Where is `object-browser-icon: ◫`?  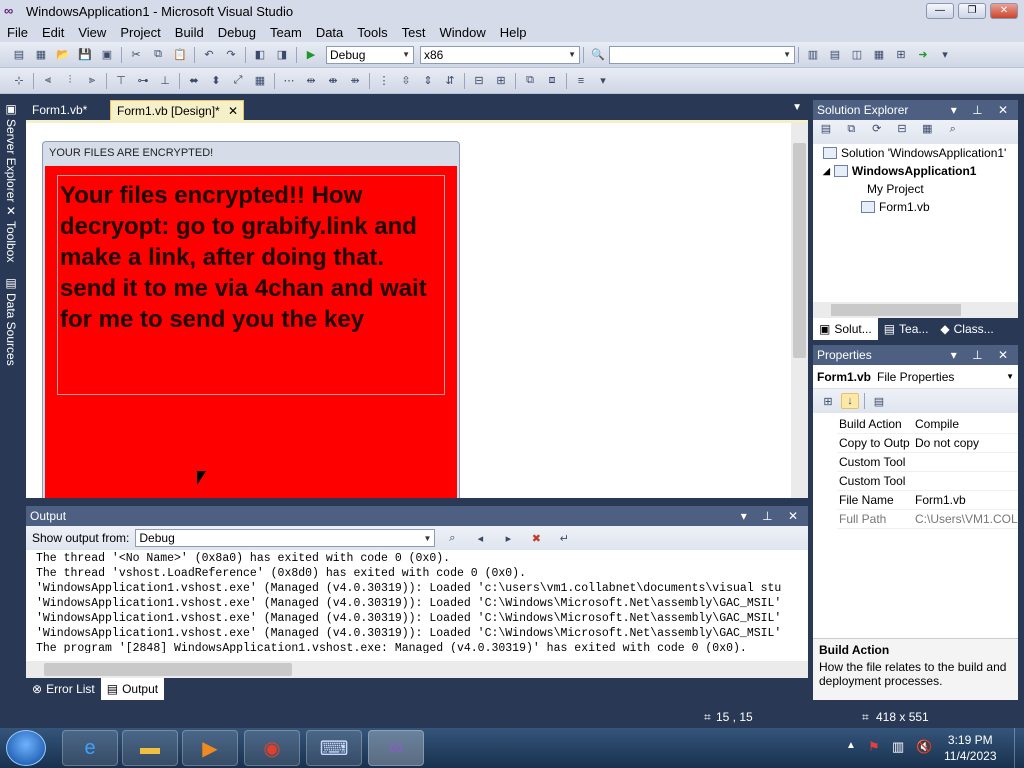
object-browser-icon: ◫ is located at coordinates (857, 55).